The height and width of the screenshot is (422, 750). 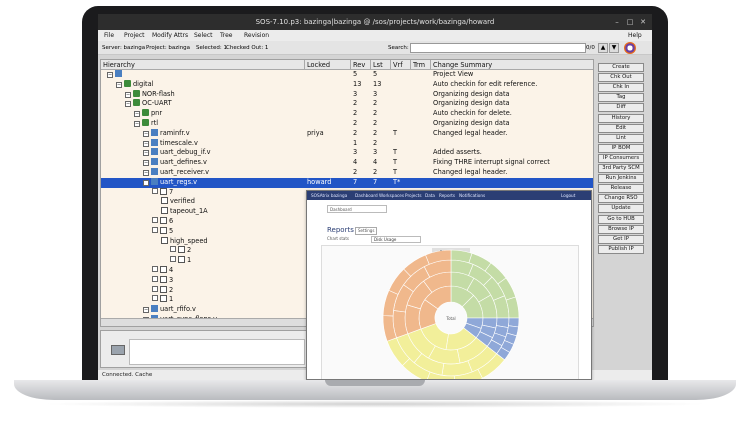 I want to click on column-vrf: Vrf, so click(x=401, y=65).